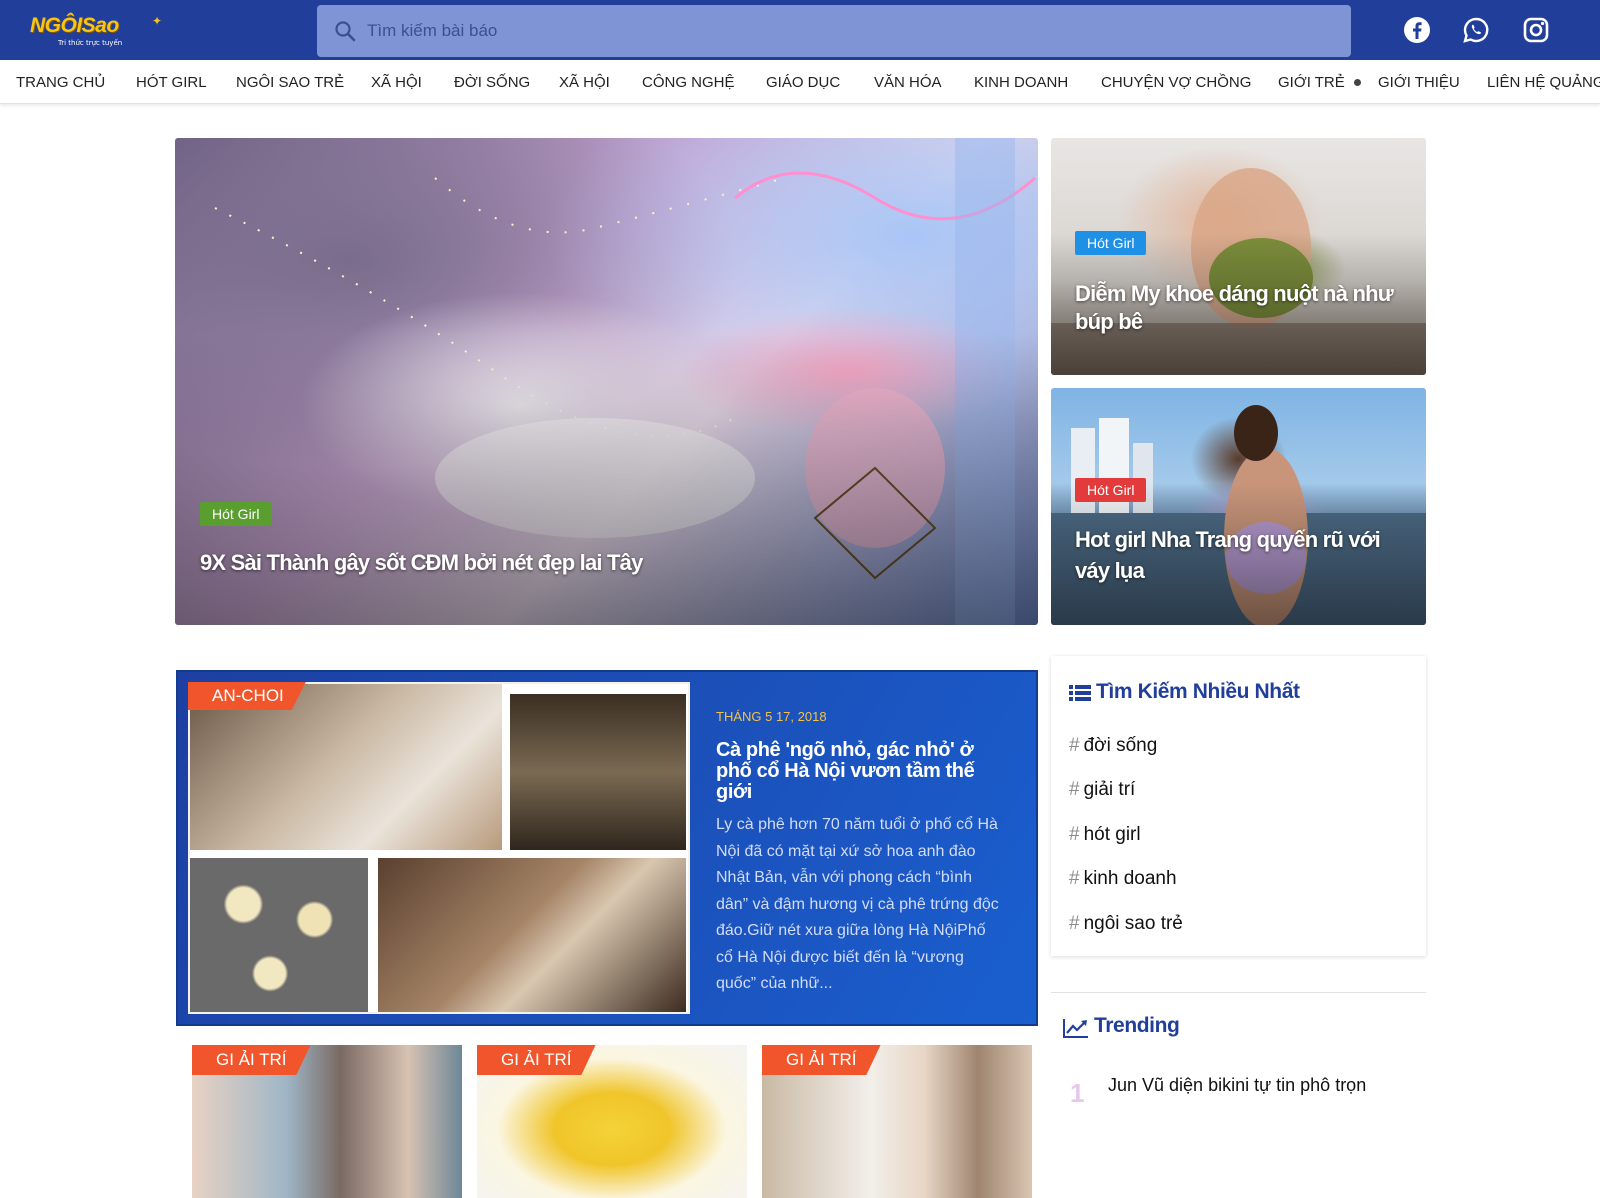 The image size is (1600, 1198). I want to click on small-card-category-badge-1: GI ẢI TRÍ, so click(251, 1060).